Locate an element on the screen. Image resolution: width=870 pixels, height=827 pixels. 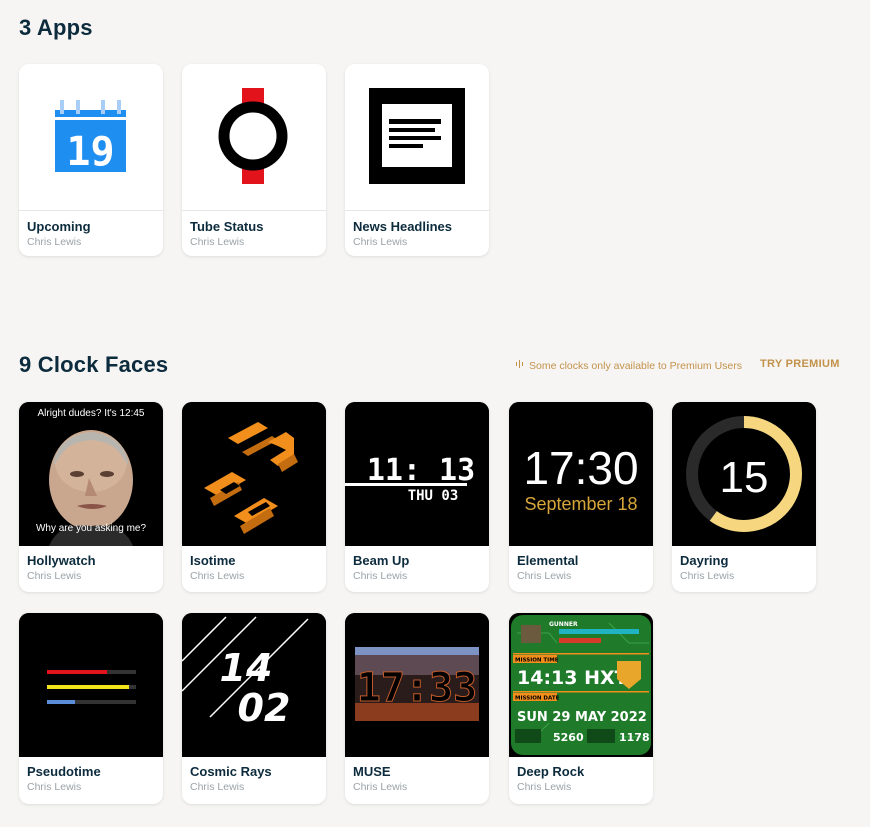
elemental-time: 17:30 is located at coordinates (580, 468).